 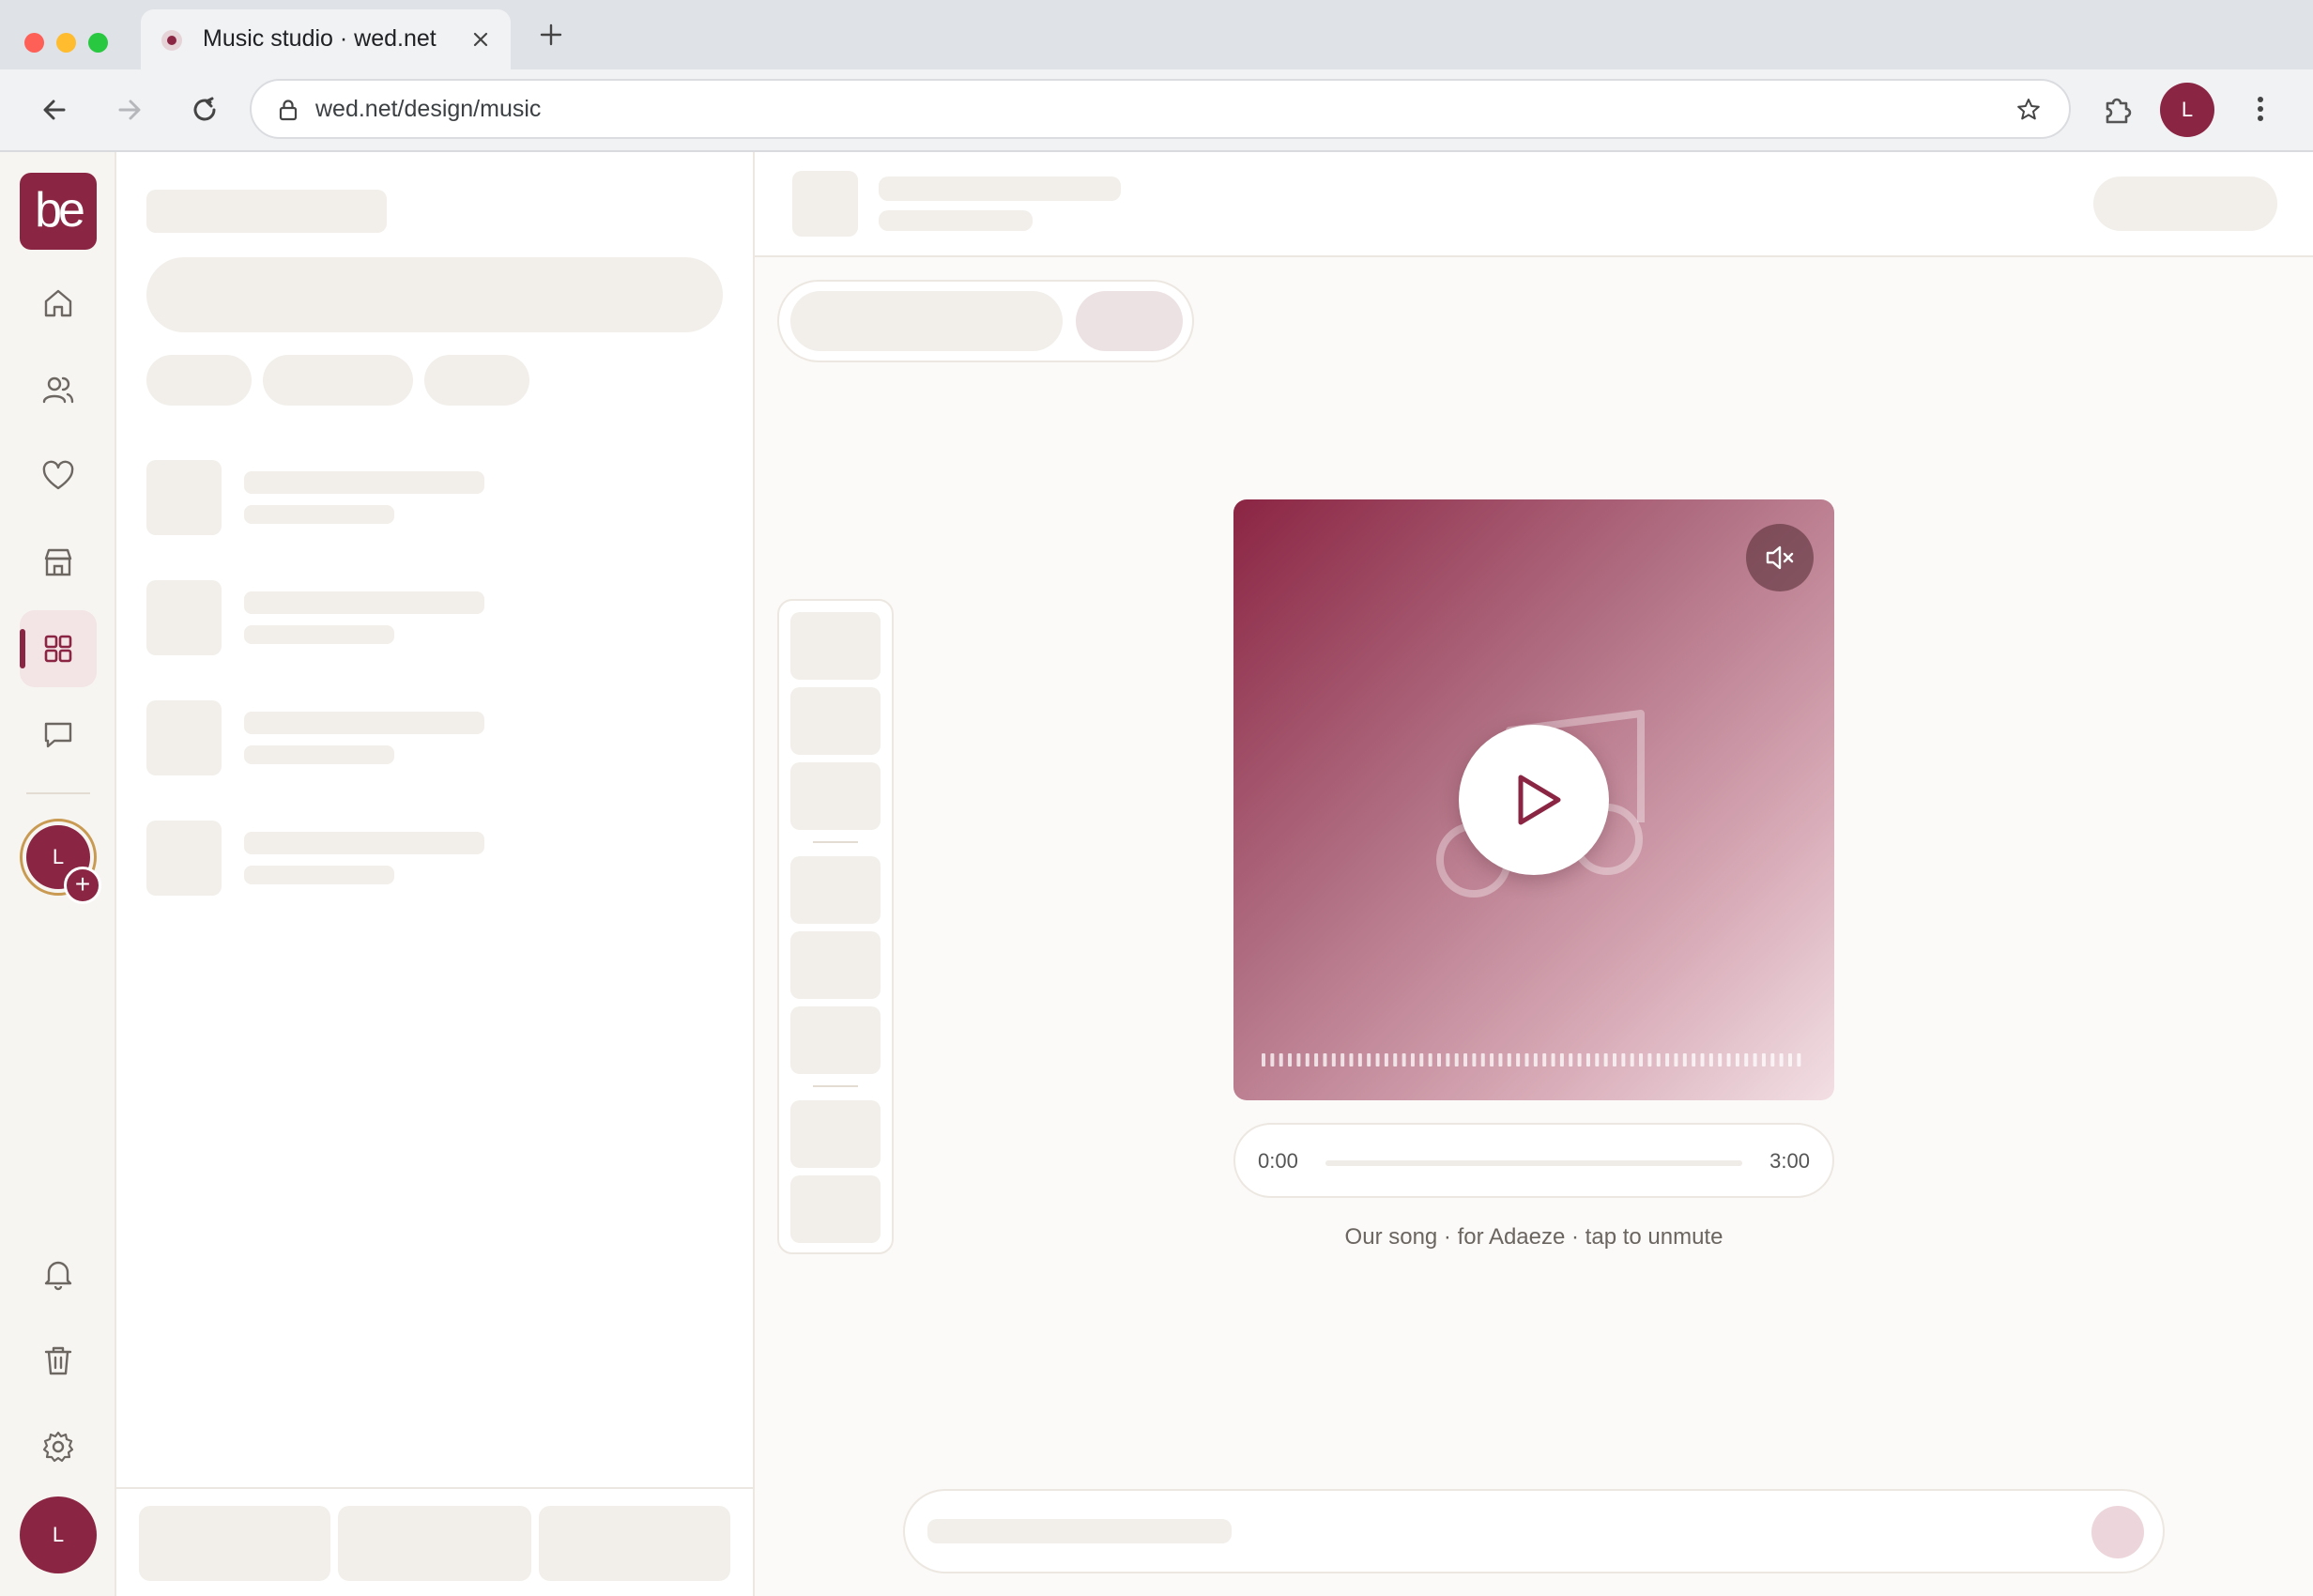 I want to click on play-icon, so click(x=1539, y=800).